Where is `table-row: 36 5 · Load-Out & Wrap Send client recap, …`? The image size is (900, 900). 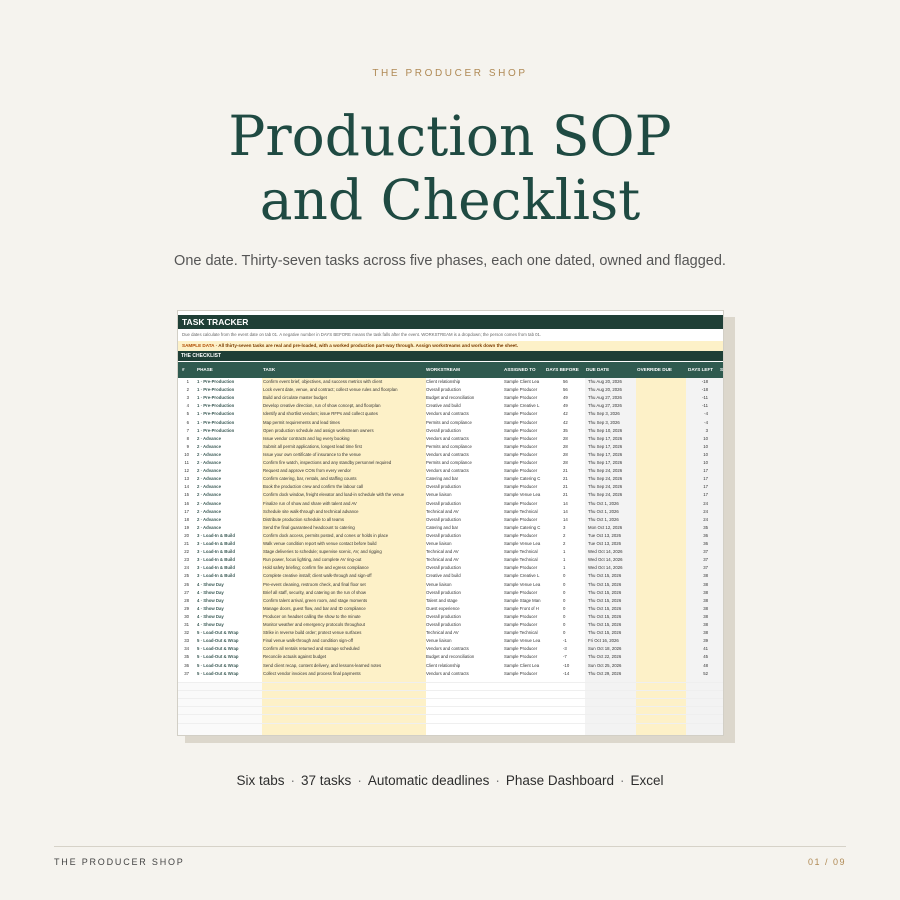 table-row: 36 5 · Load-Out & Wrap Send client recap, … is located at coordinates (450, 666).